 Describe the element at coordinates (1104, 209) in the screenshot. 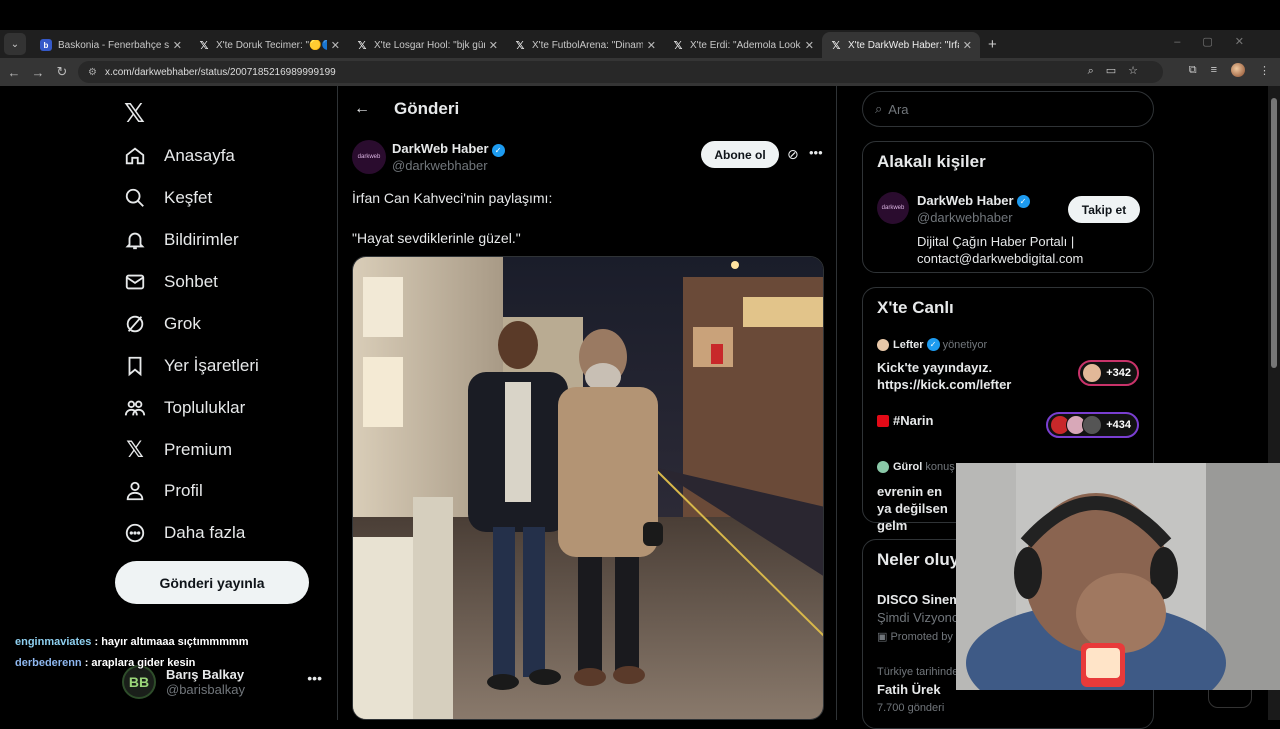

I see `follow-button: Takip et` at that location.